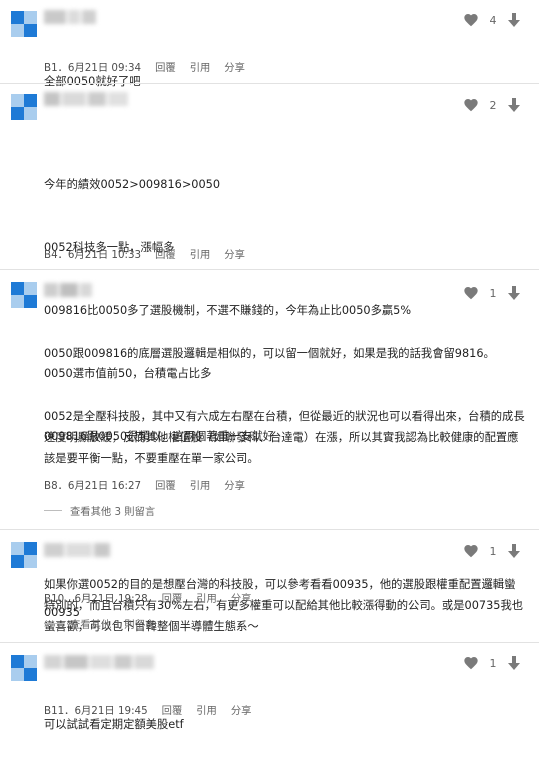  What do you see at coordinates (151, 66) in the screenshot?
I see `comment-meta: B1．6月21日 09:34 回覆 引用 分享` at bounding box center [151, 66].